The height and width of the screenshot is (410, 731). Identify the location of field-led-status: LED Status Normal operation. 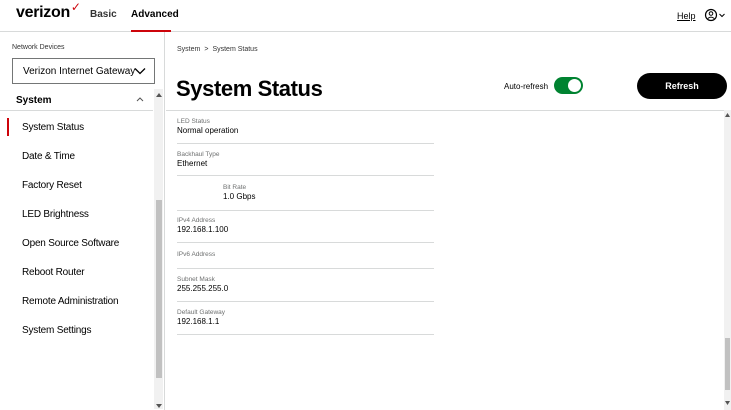
(305, 128).